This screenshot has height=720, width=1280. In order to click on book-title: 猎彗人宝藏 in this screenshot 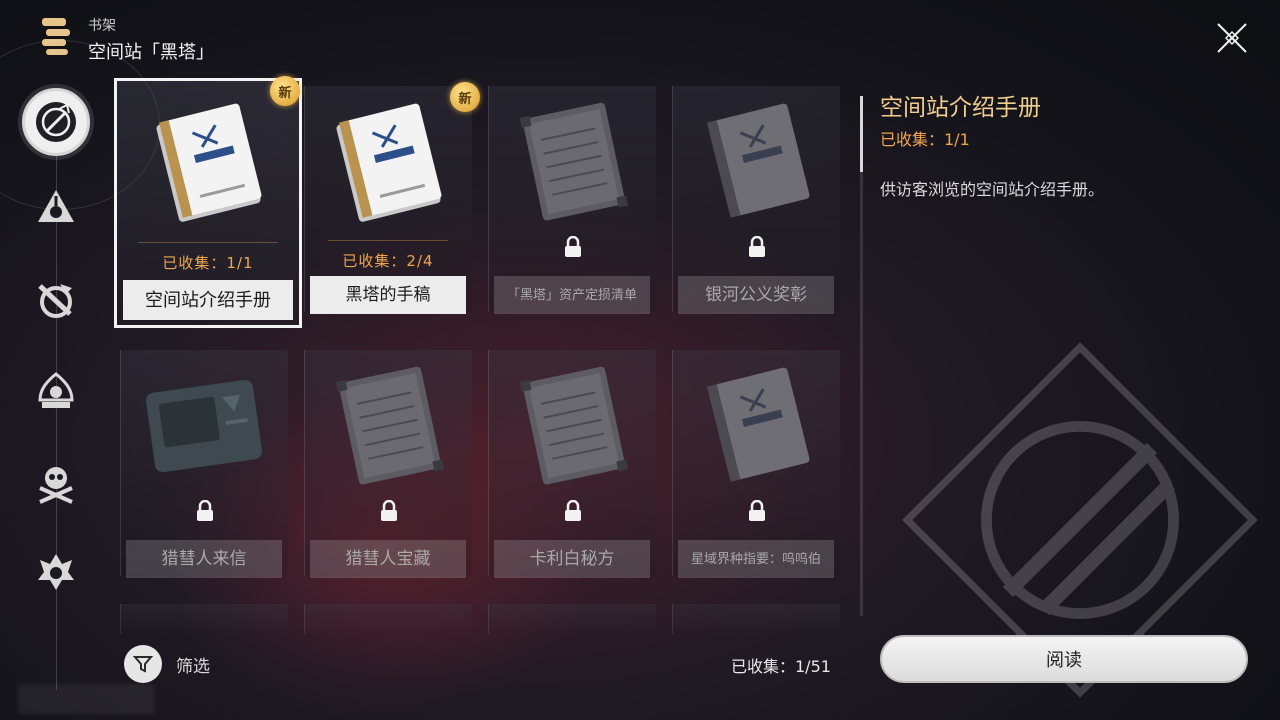, I will do `click(388, 559)`.